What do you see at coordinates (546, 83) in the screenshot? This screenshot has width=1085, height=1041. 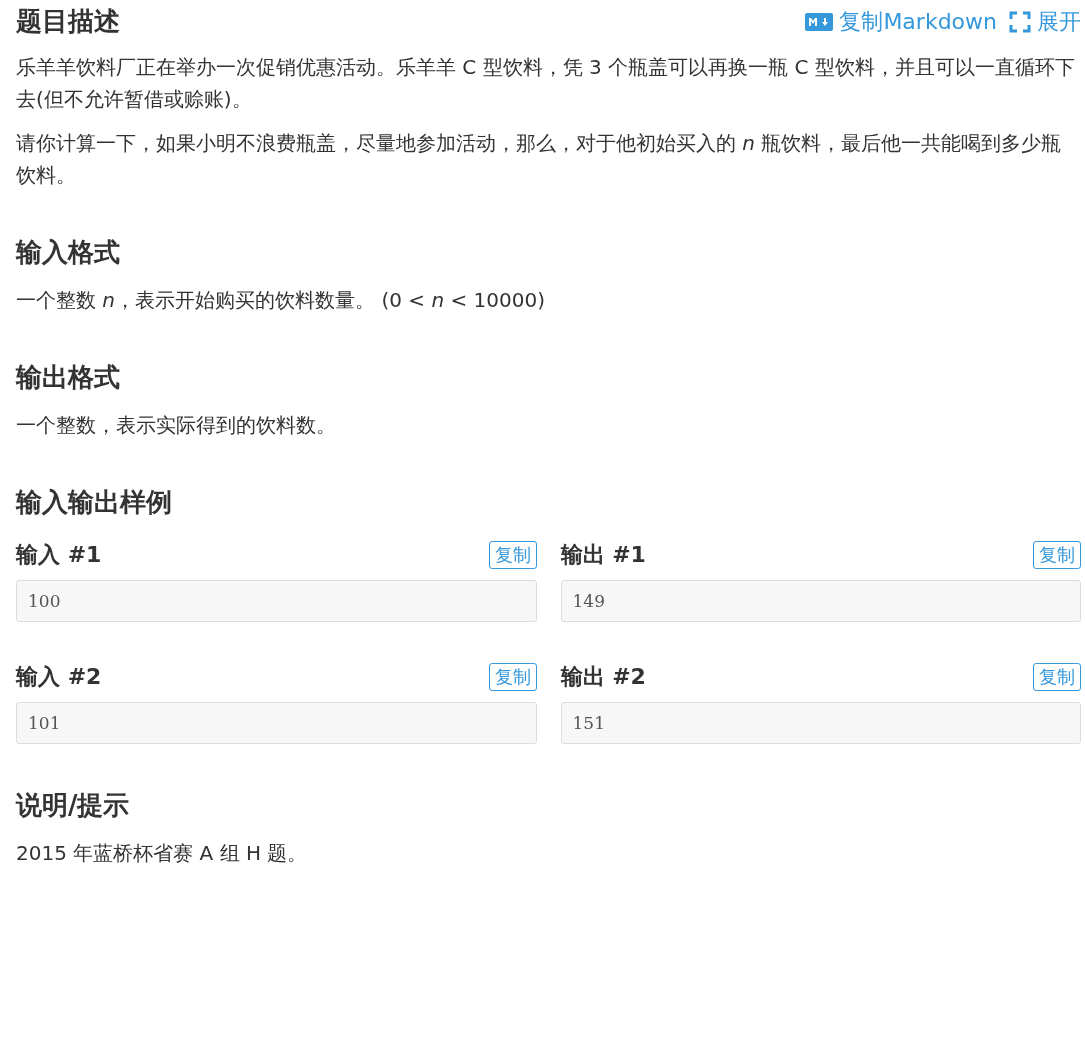 I see `description-paragraph: 乐羊羊饮料厂正在举办一次促销优惠活动。乐羊羊 C 型饮料，凭 3 个瓶盖可以再换一瓶 C 型饮料，并且可以一直循环下去(但不允许暂借或赊账)。` at bounding box center [546, 83].